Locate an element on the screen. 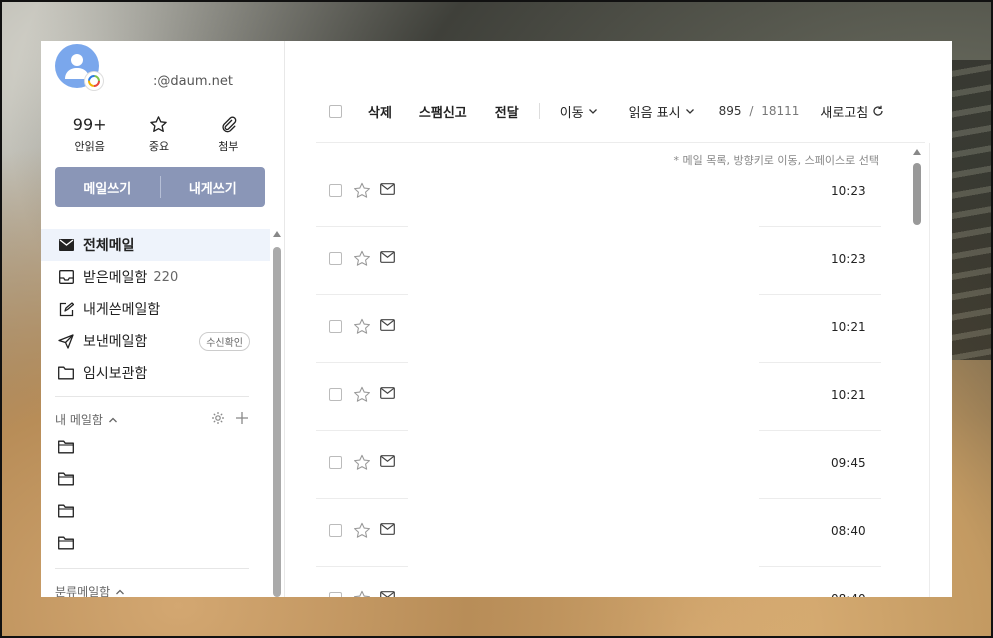  mail-list-scrollbar is located at coordinates (917, 373).